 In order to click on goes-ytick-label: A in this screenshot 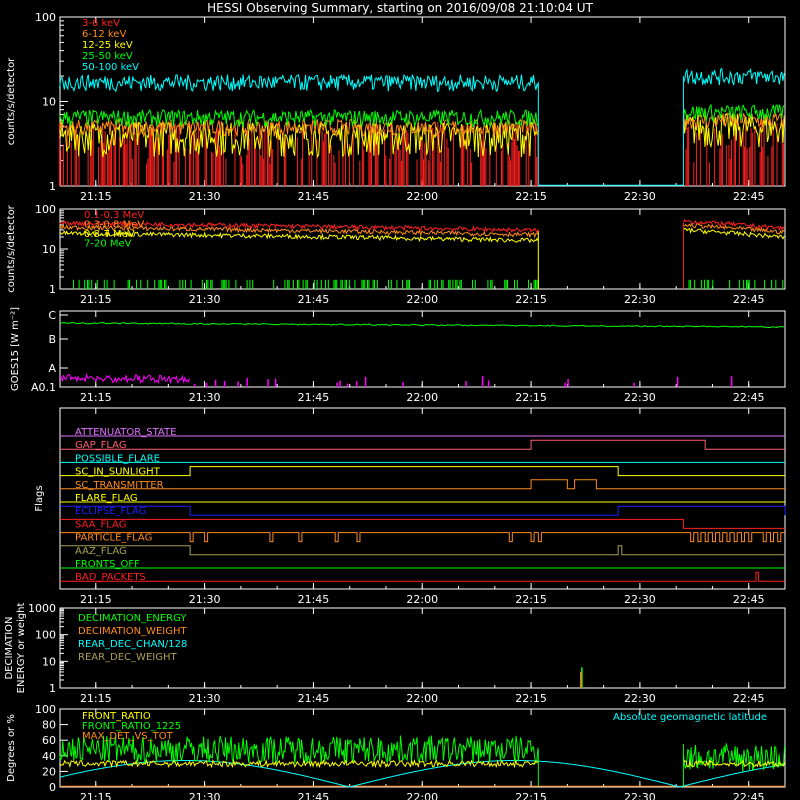, I will do `click(52, 368)`.